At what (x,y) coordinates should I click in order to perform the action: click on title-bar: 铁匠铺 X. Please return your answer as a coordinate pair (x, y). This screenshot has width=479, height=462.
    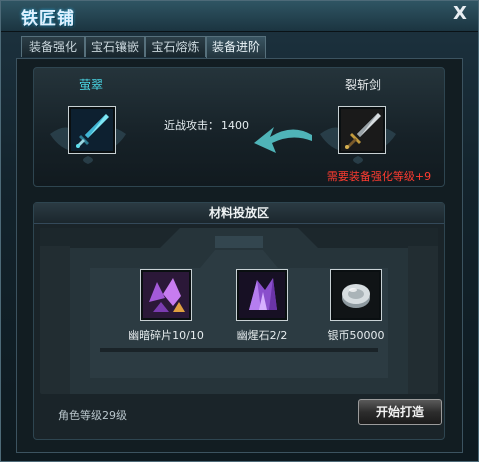
    Looking at the image, I should click on (239, 16).